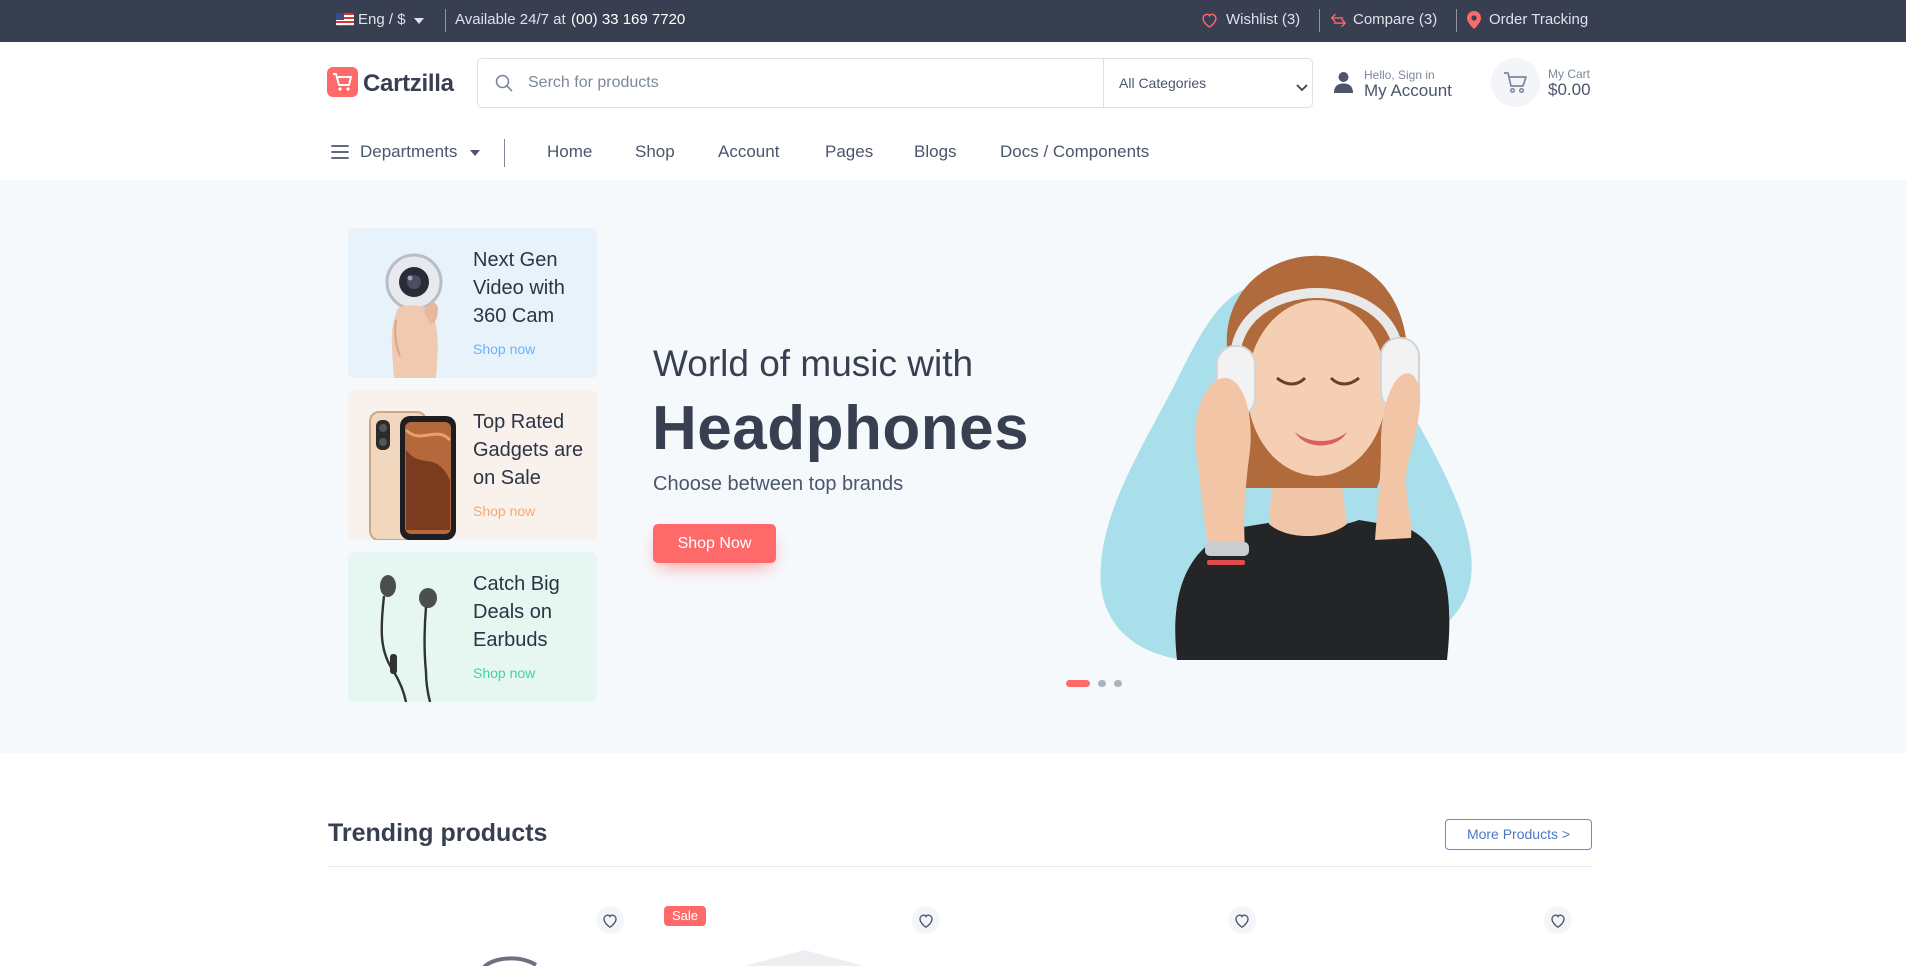 This screenshot has width=1906, height=966. I want to click on heart-icon, so click(1209, 22).